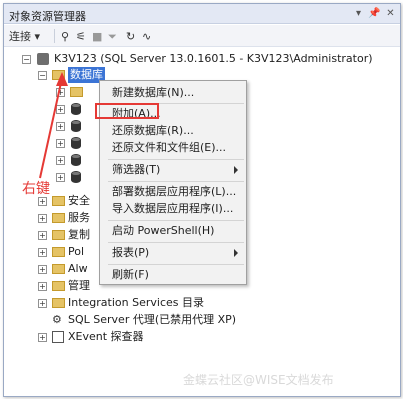 The width and height of the screenshot is (403, 399). Describe the element at coordinates (36, 189) in the screenshot. I see `annotation-label: 右键` at that location.